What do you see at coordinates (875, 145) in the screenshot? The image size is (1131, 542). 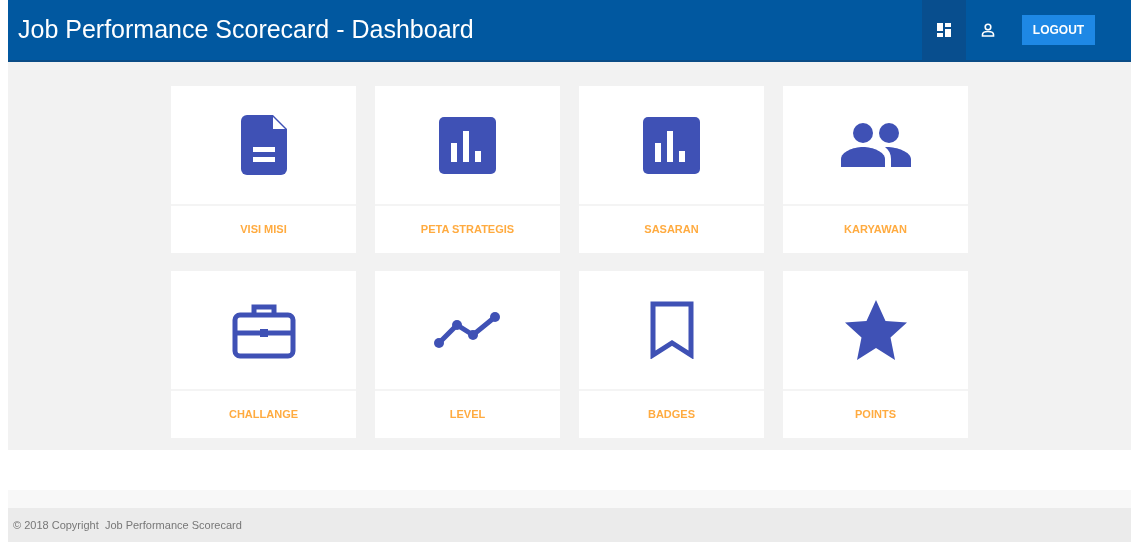 I see `people-icon` at bounding box center [875, 145].